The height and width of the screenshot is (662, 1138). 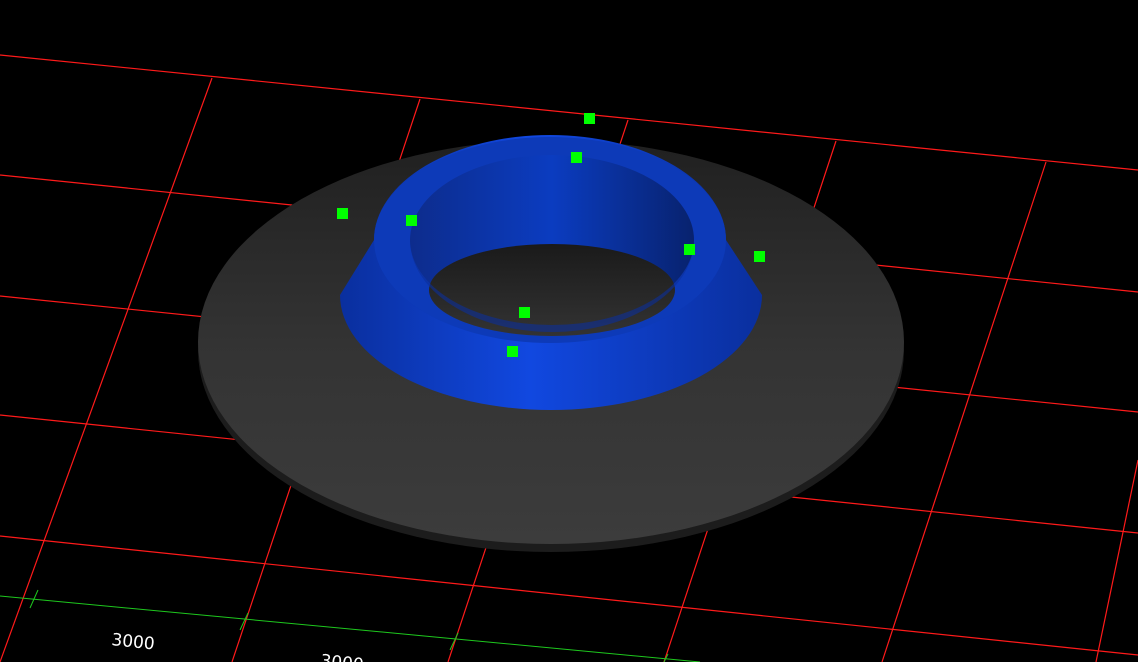 I want to click on dimension-lines, so click(x=350, y=625).